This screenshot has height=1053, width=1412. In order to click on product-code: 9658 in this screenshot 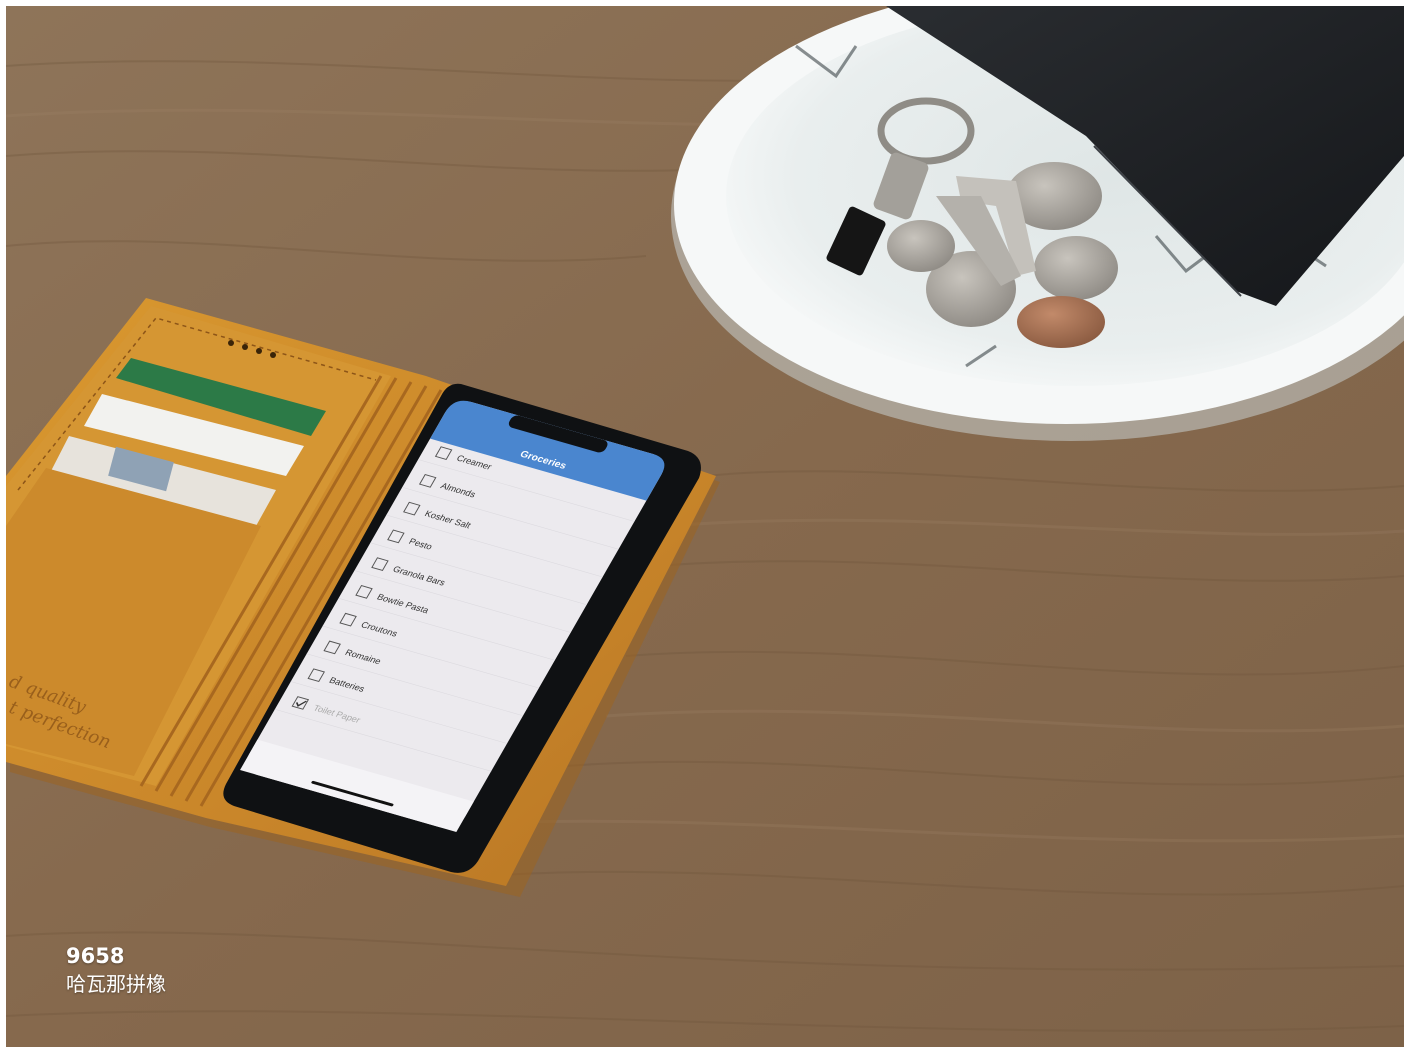, I will do `click(95, 956)`.